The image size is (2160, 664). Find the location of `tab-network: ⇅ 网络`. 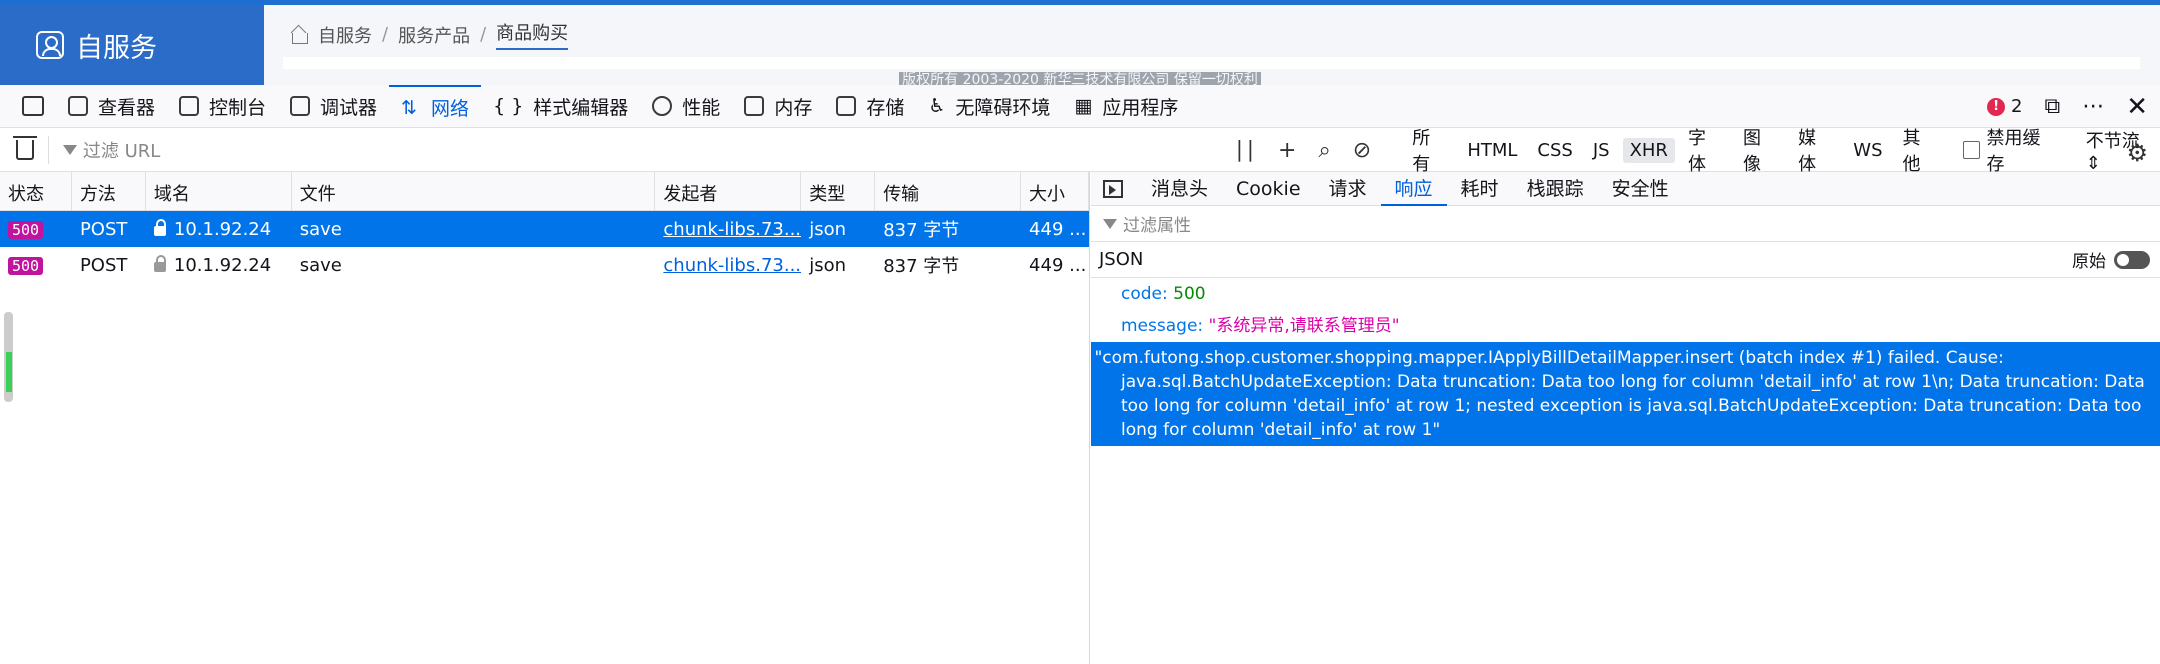

tab-network: ⇅ 网络 is located at coordinates (435, 106).